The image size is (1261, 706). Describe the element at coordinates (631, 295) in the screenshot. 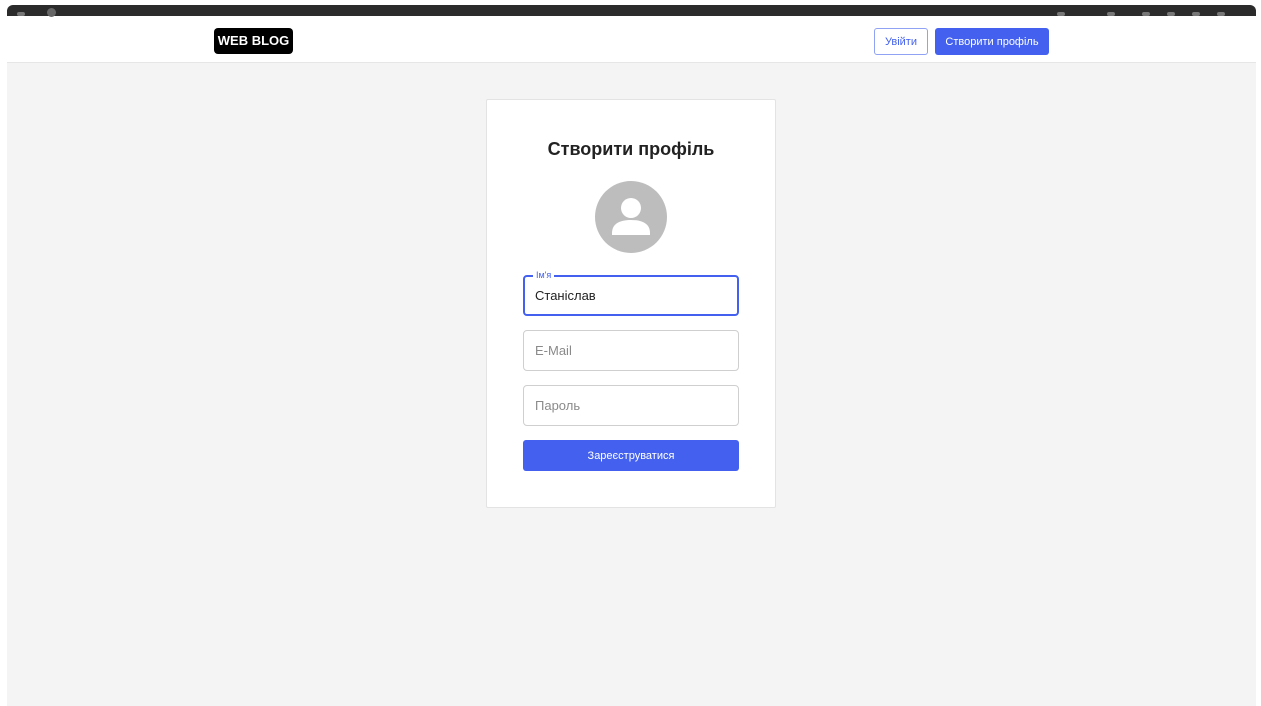

I see `name-input` at that location.